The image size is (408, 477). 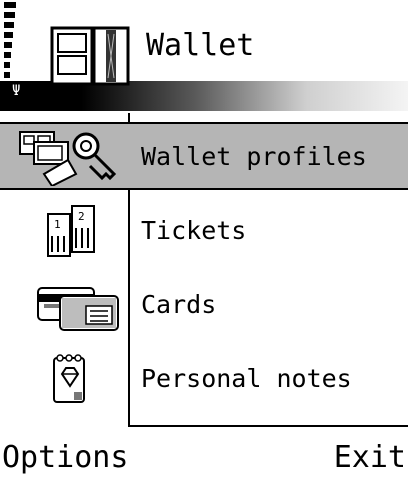 What do you see at coordinates (65, 458) in the screenshot?
I see `options-softkey: Options` at bounding box center [65, 458].